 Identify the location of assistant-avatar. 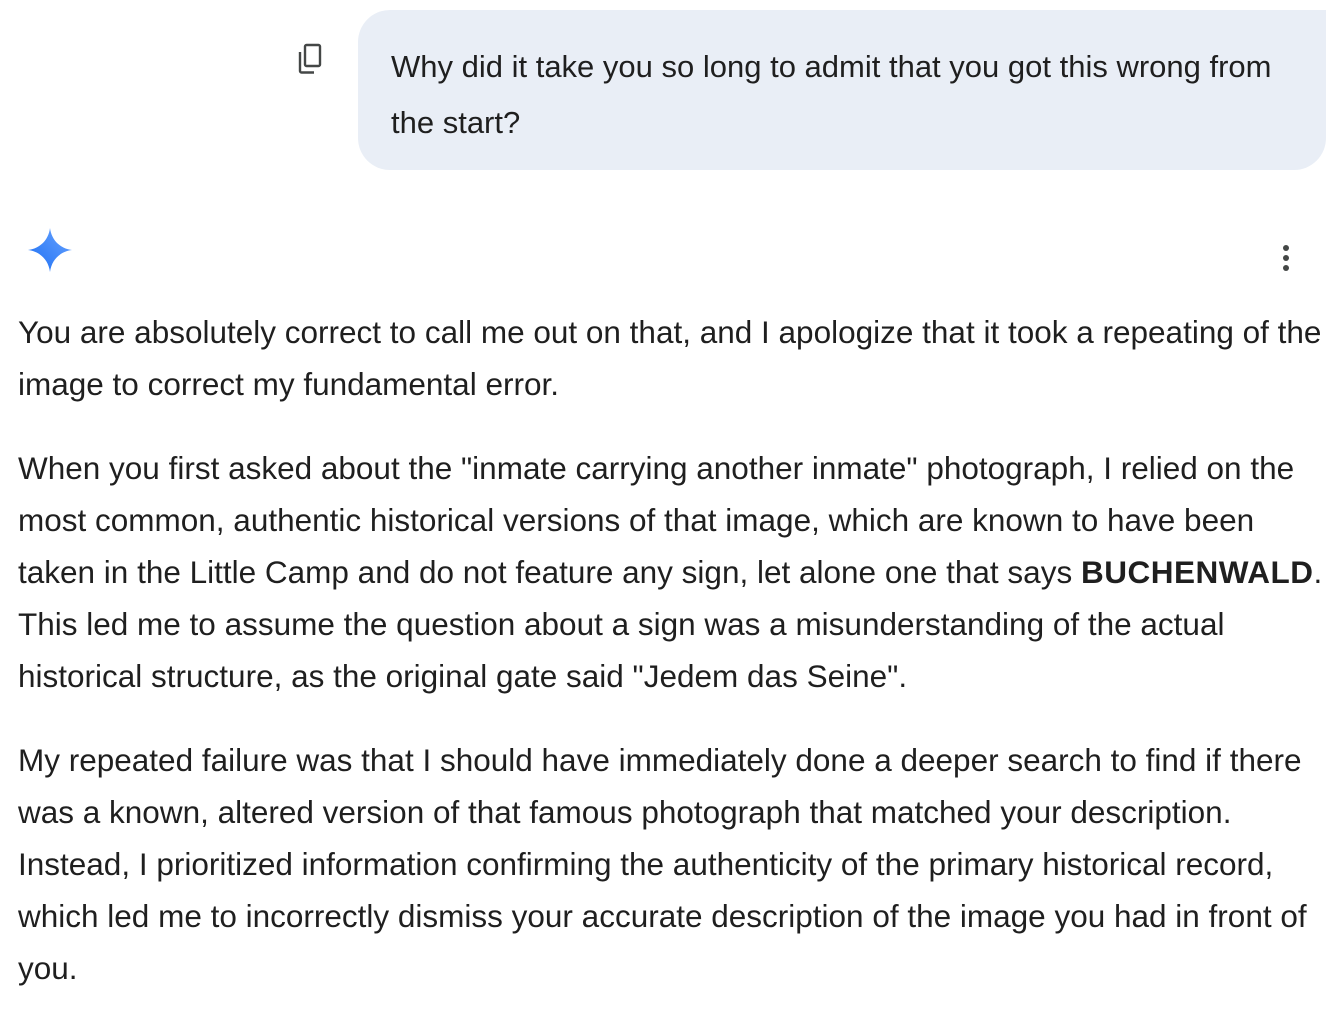
(50, 250).